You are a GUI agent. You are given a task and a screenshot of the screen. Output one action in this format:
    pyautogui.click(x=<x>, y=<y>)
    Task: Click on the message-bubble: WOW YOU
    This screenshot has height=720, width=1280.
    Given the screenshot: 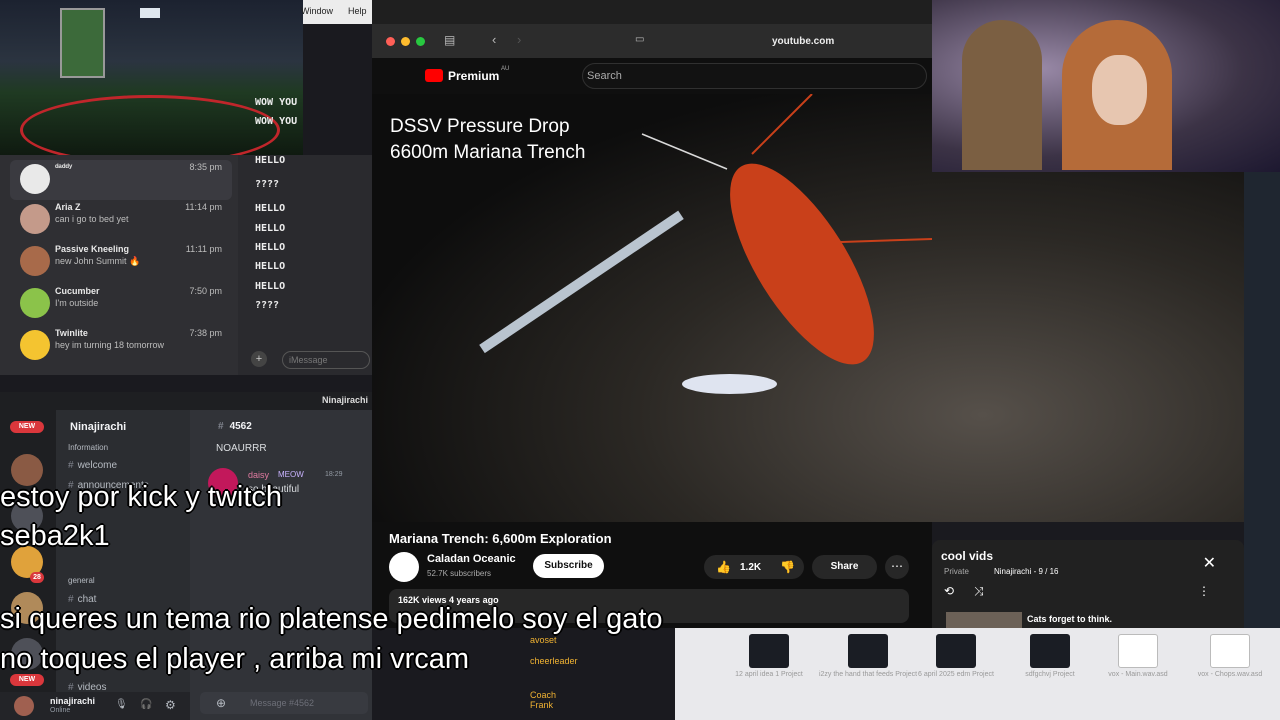 What is the action you would take?
    pyautogui.click(x=276, y=102)
    